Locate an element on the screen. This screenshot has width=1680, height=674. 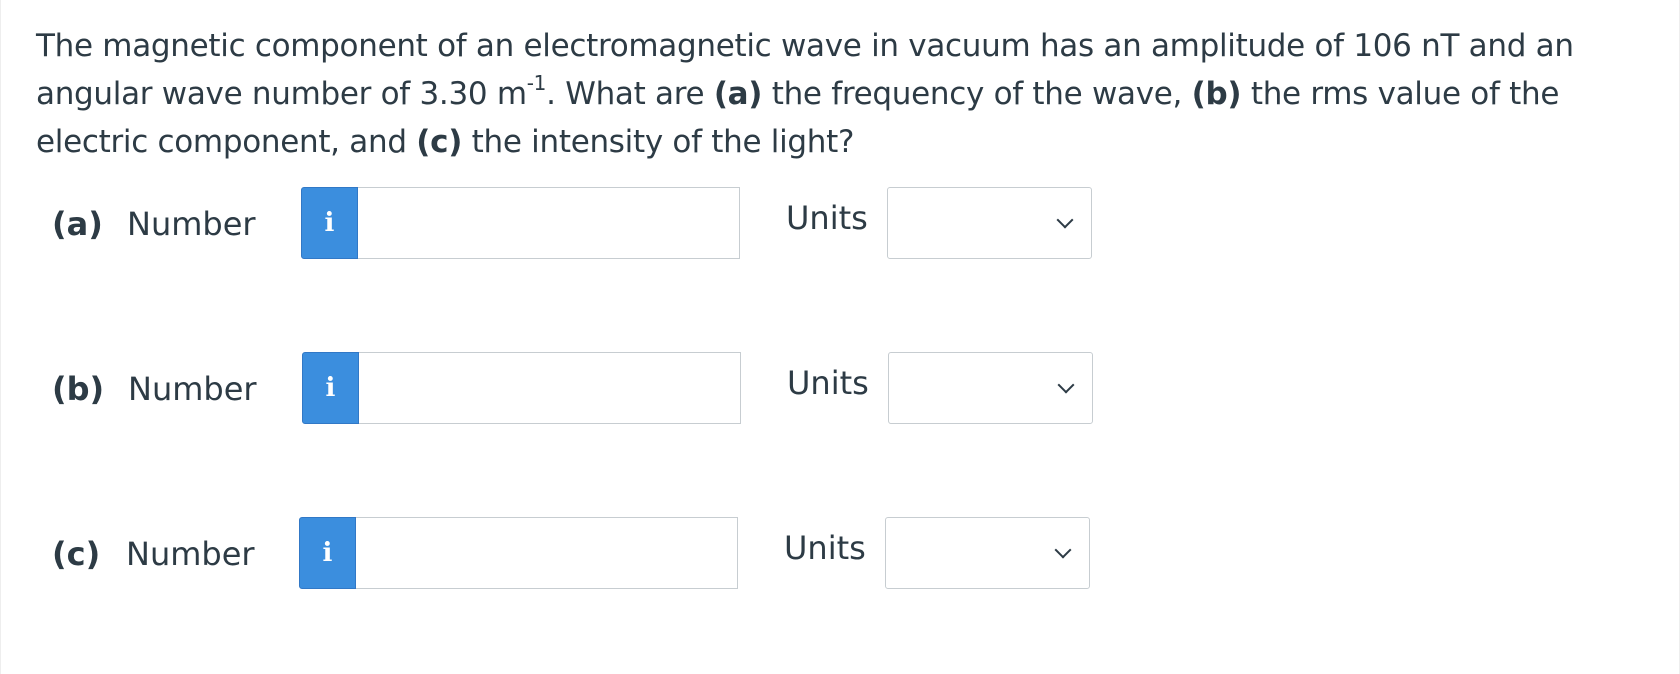
number-input-a is located at coordinates (549, 223).